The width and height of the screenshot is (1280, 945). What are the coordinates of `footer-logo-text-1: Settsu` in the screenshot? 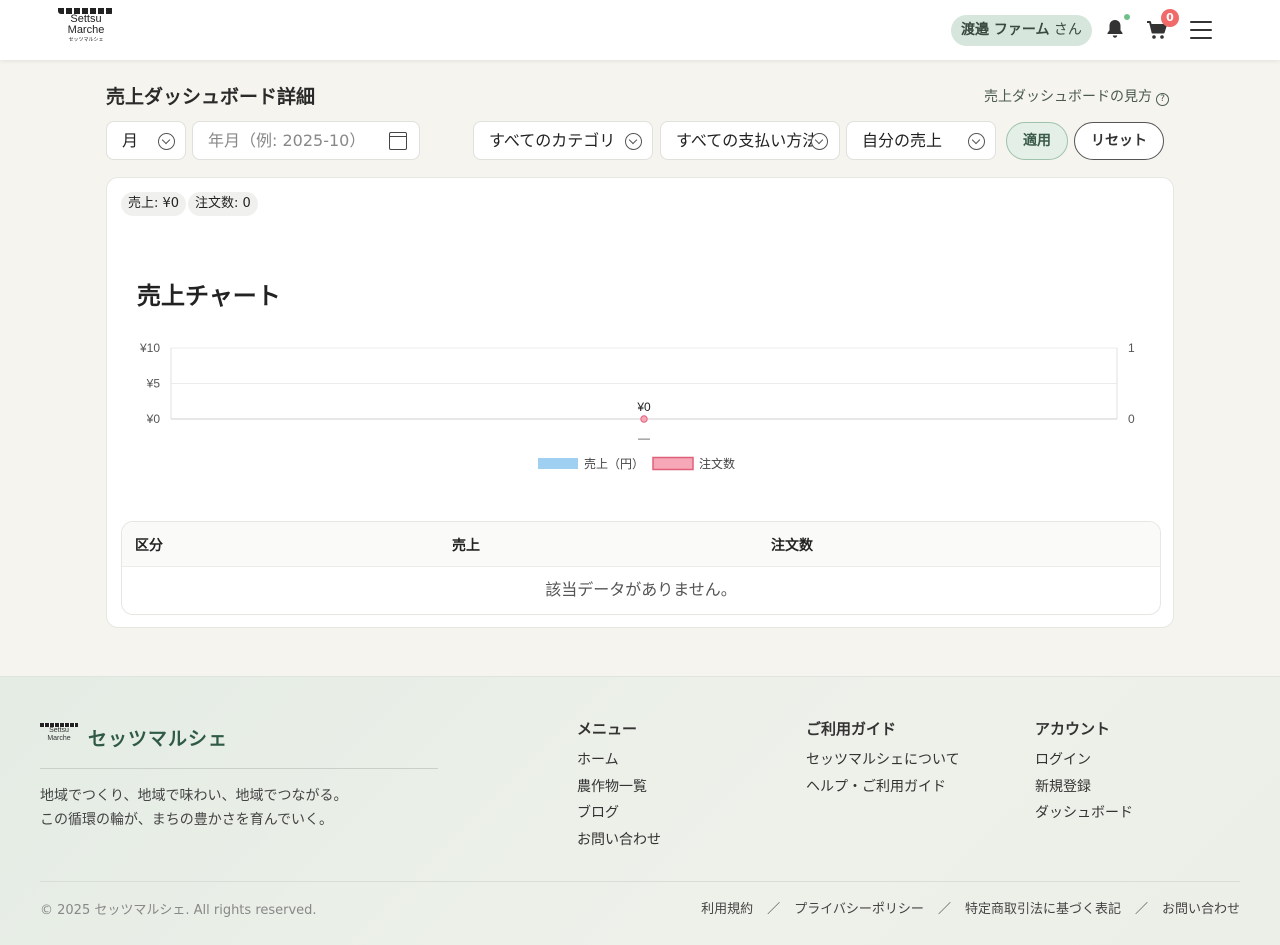 It's located at (59, 730).